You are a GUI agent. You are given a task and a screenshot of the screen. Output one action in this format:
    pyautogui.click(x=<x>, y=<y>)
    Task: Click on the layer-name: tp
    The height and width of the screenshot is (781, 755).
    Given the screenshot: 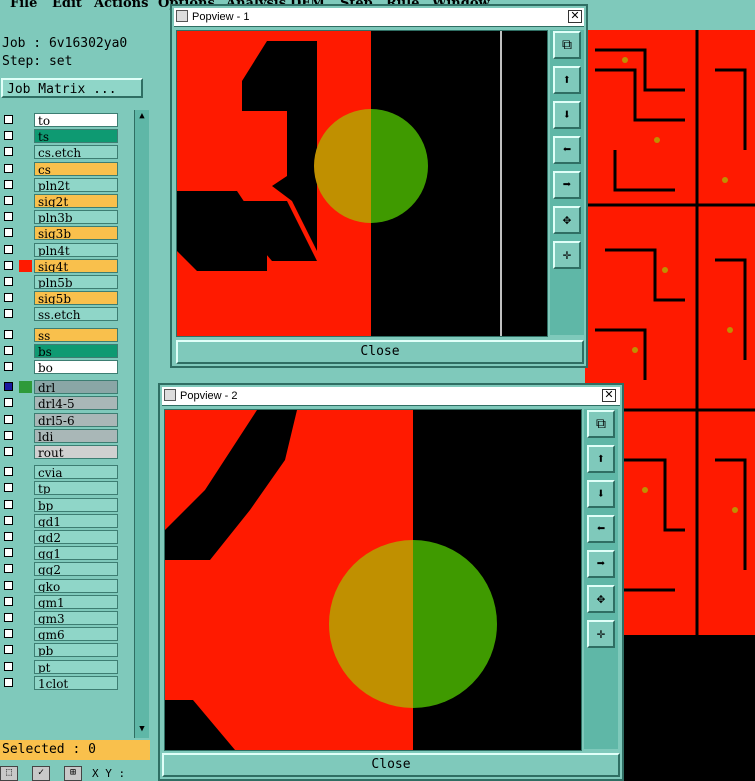 What is the action you would take?
    pyautogui.click(x=76, y=488)
    